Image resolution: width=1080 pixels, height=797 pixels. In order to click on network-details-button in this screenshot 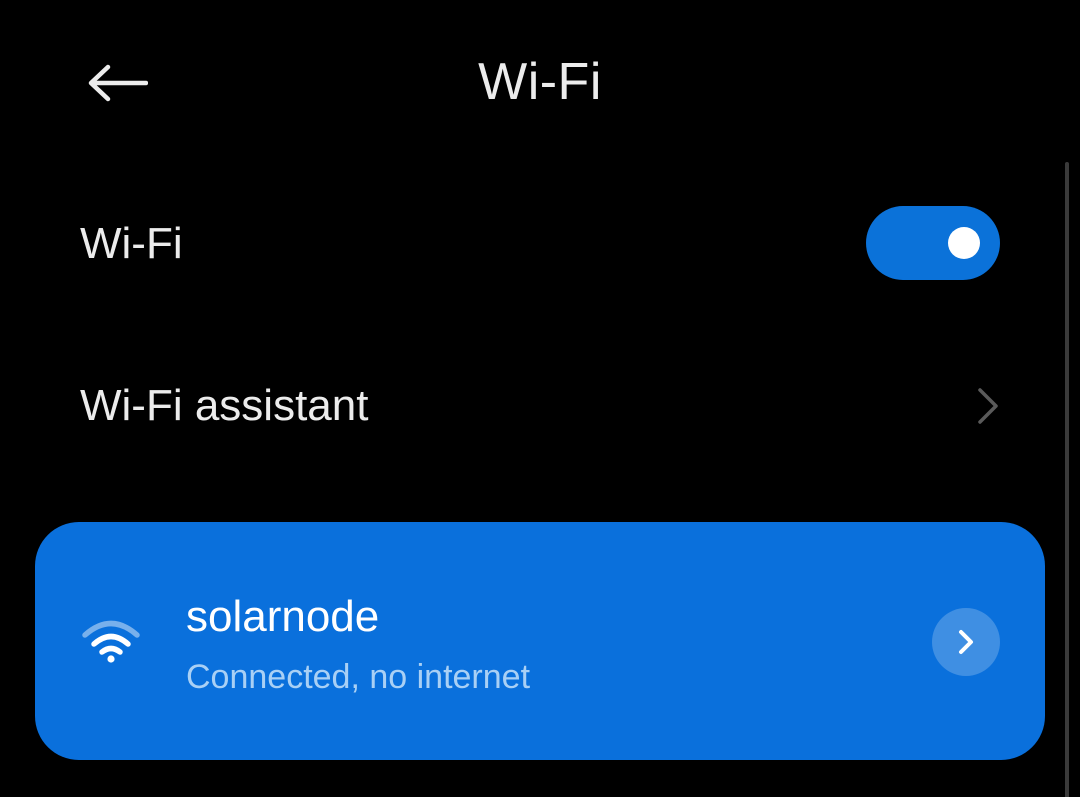, I will do `click(966, 642)`.